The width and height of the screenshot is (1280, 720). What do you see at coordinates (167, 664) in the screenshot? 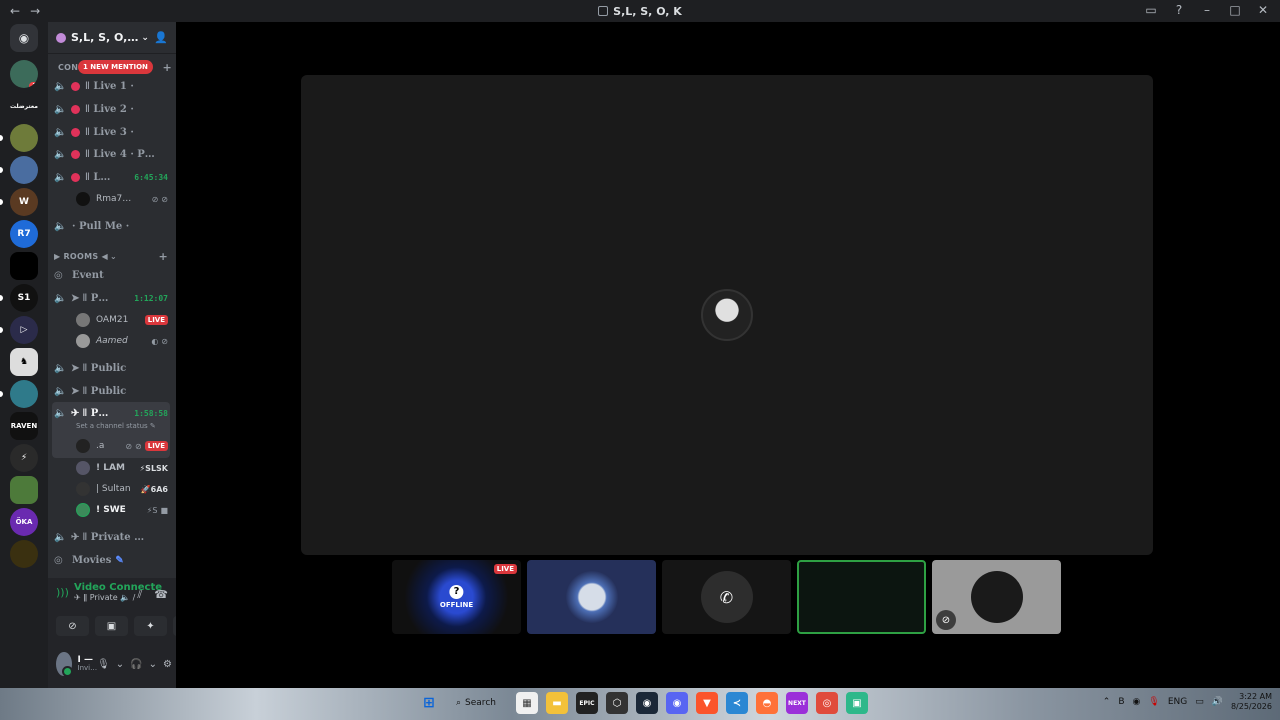
I see `settings-gear-icon: ⚙` at bounding box center [167, 664].